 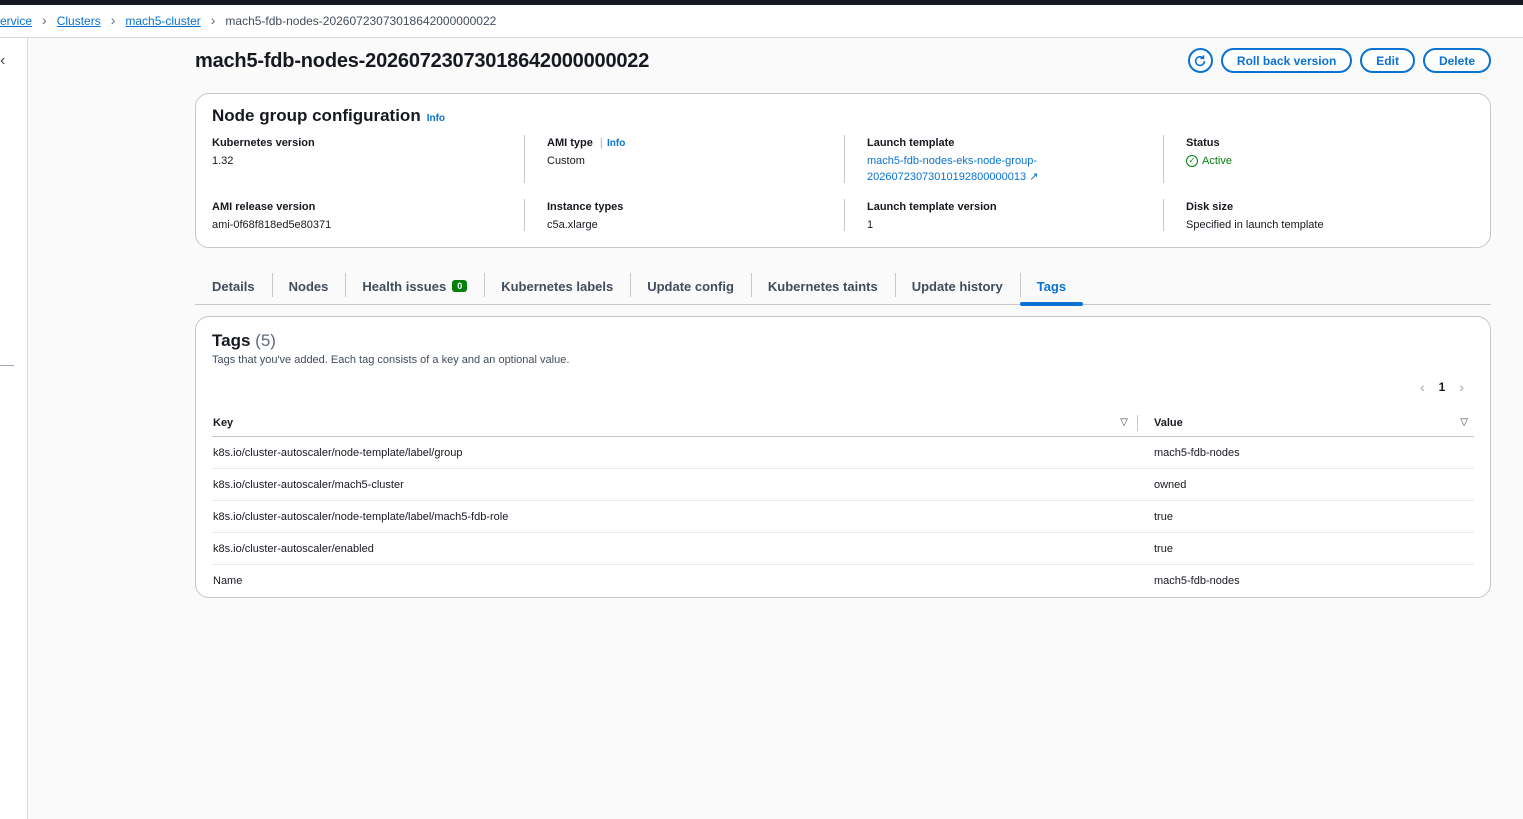 I want to click on status-text: Active, so click(x=1217, y=161).